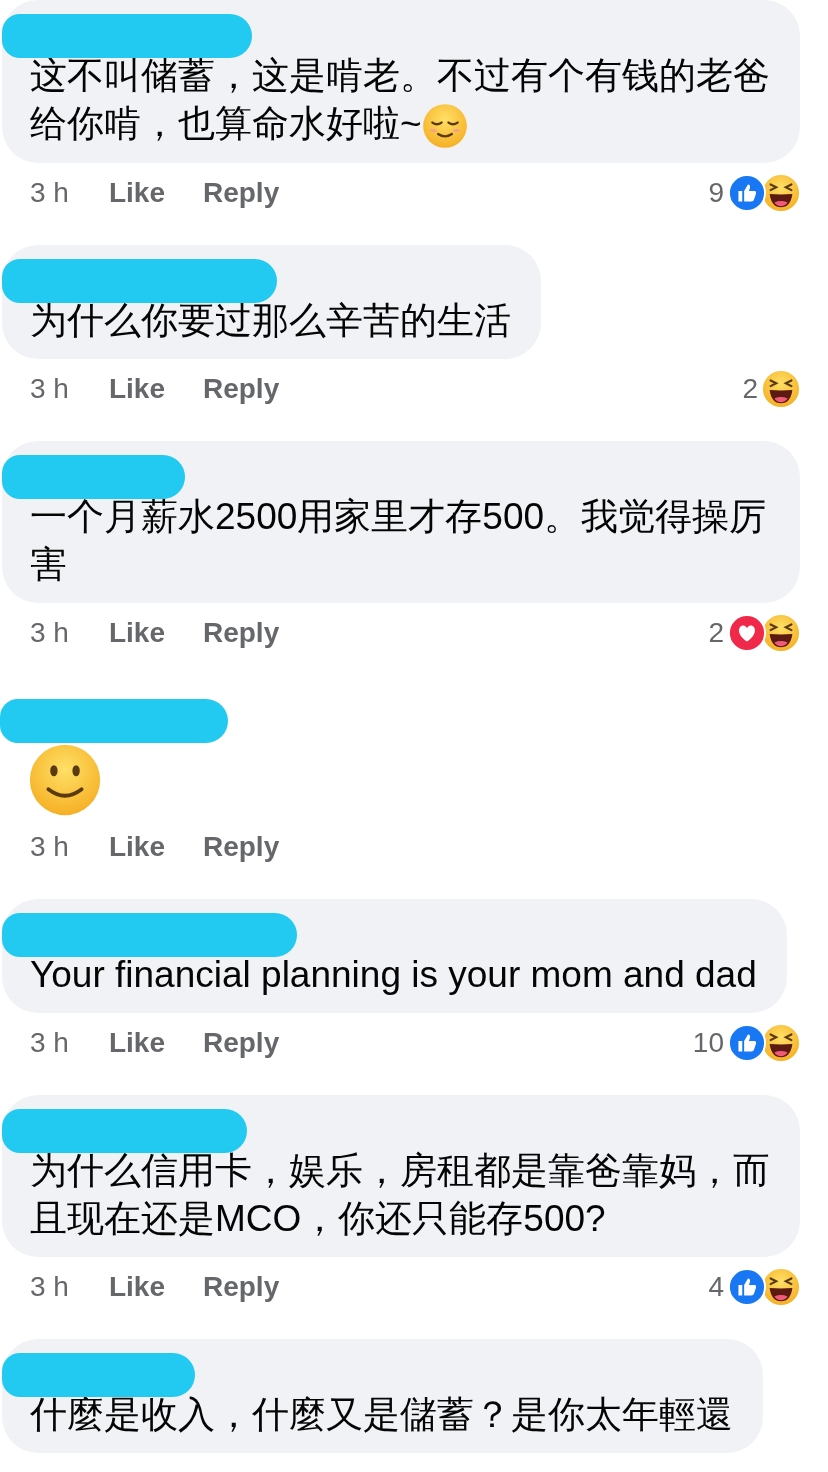 Image resolution: width=828 pixels, height=1472 pixels. I want to click on comment-text: 为什么信用卡，娱乐，房租都是靠爸靠妈，而且现在还是MCO，你还只能存500?, so click(400, 1195).